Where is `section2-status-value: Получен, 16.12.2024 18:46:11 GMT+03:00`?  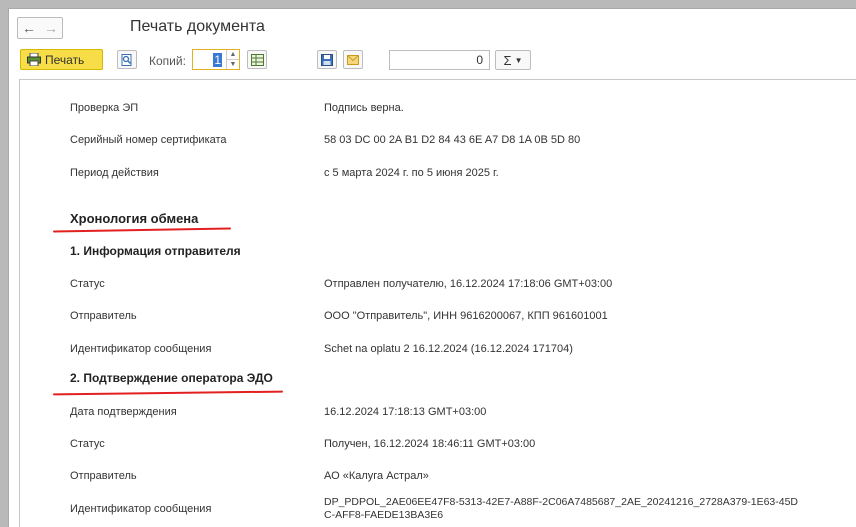 section2-status-value: Получен, 16.12.2024 18:46:11 GMT+03:00 is located at coordinates (430, 444).